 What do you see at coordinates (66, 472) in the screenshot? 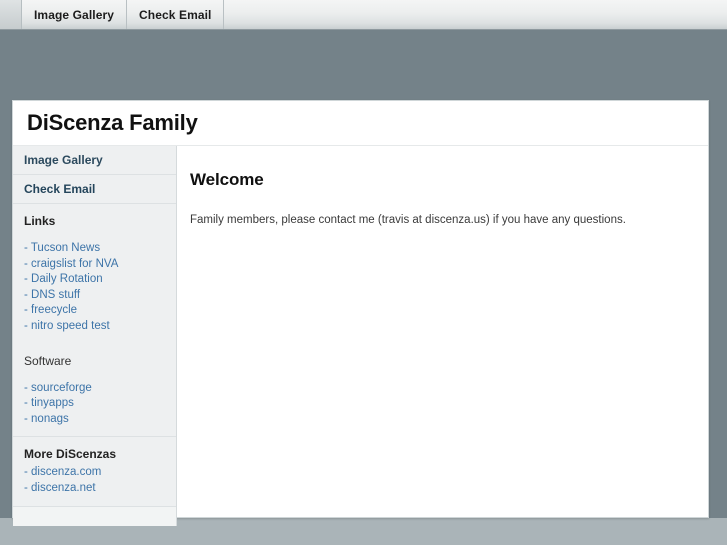
I see `sidebar-link-discenza-com-label: discenza.com` at bounding box center [66, 472].